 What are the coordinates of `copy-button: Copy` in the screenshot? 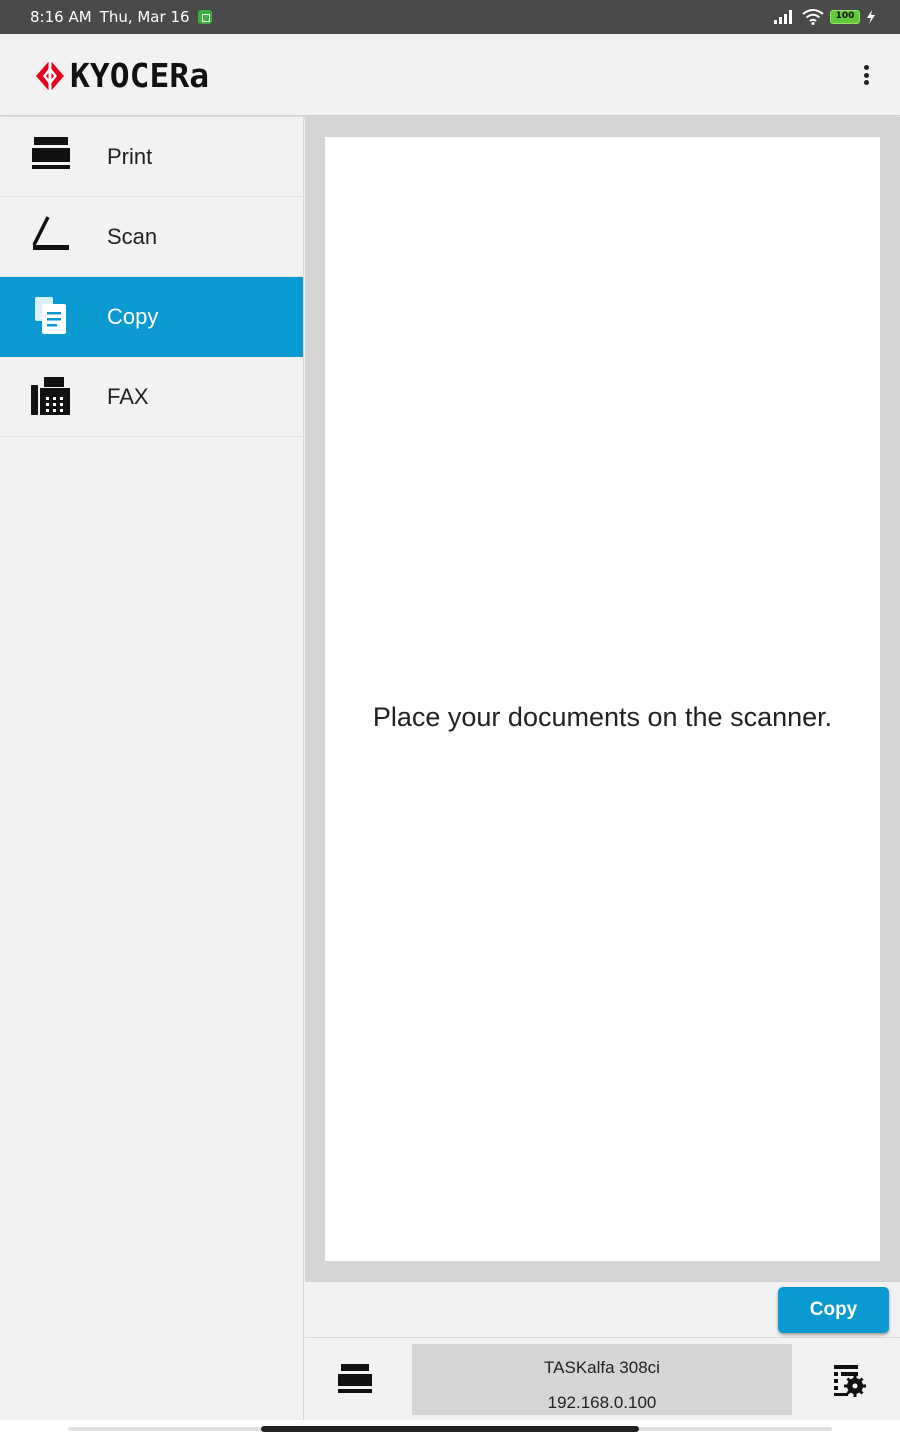 It's located at (833, 1310).